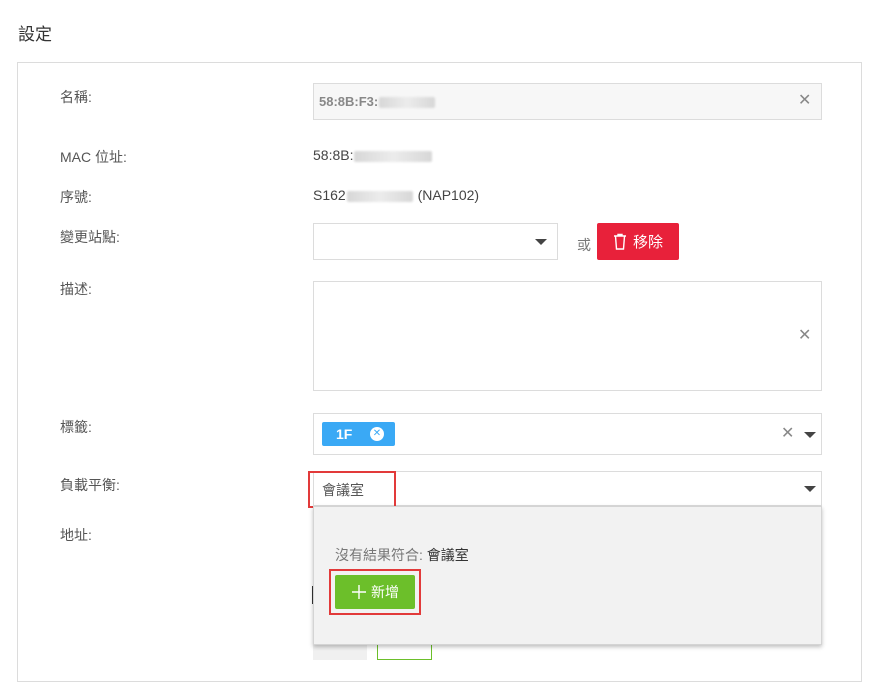  I want to click on remove-button: 移除, so click(638, 241).